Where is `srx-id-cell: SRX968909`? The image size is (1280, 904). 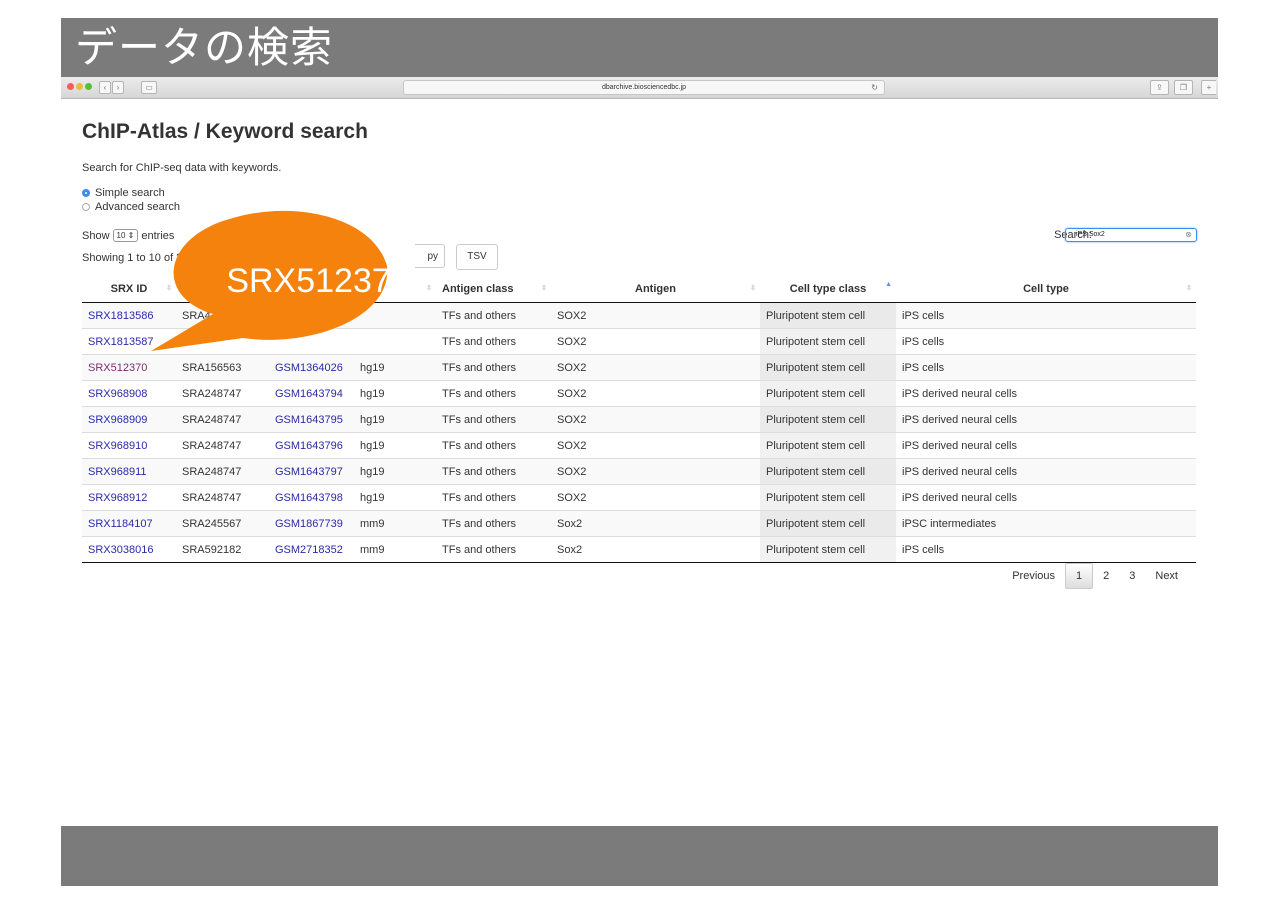 srx-id-cell: SRX968909 is located at coordinates (129, 419).